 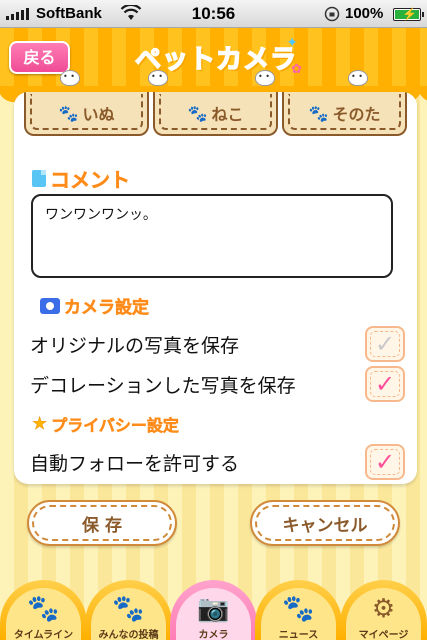 I want to click on auto-follow-row: 自動フォローを許可する ✓, so click(x=217, y=462).